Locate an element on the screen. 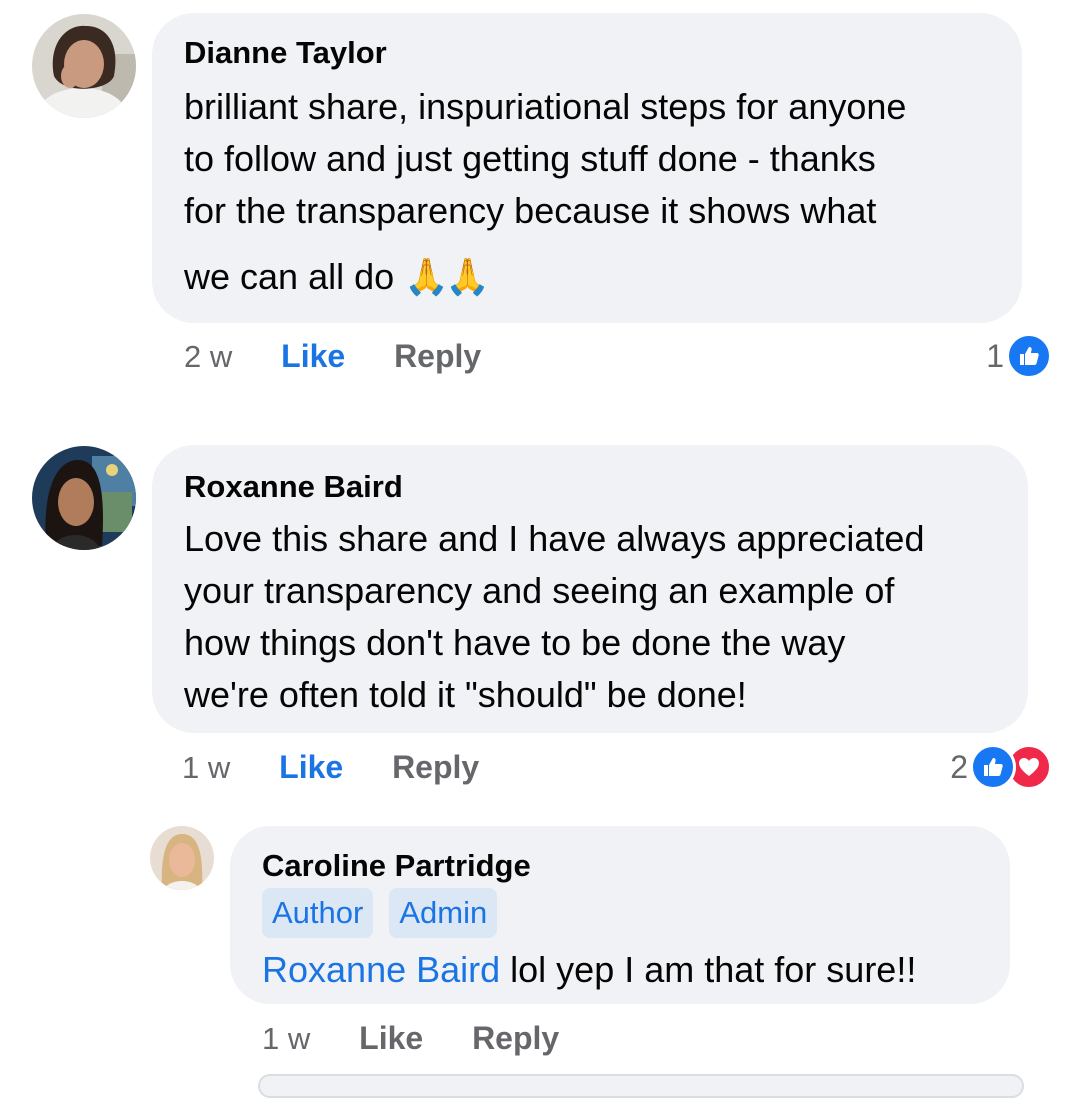  reaction-summary: 2 is located at coordinates (1001, 767).